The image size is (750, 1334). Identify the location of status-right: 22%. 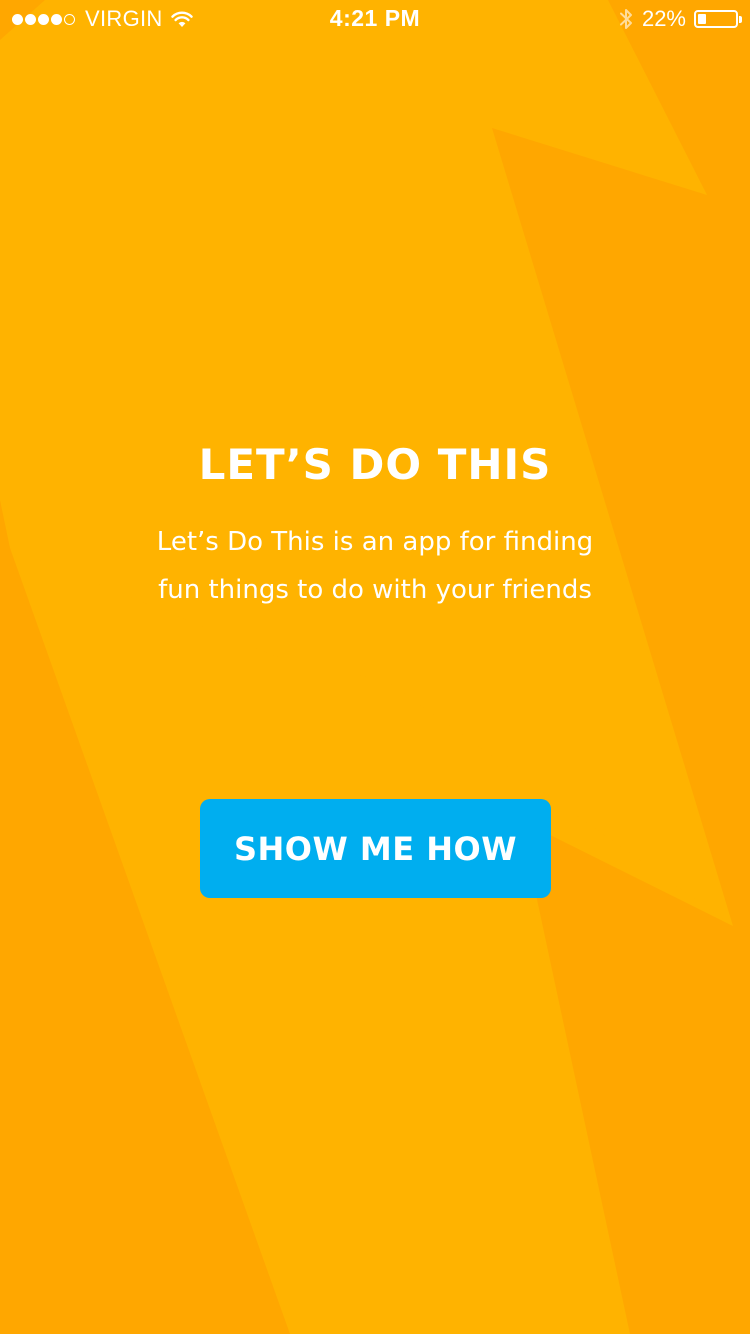
(680, 19).